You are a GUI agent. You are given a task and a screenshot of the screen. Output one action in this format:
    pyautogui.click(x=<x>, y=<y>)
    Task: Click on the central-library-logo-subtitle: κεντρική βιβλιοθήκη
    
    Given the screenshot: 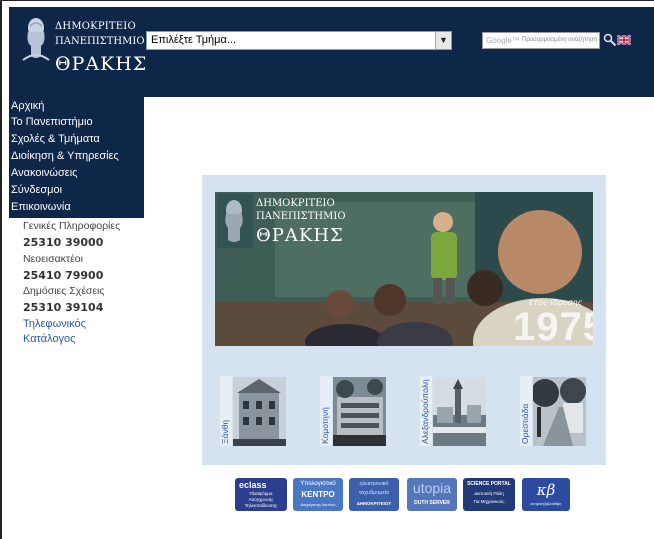 What is the action you would take?
    pyautogui.click(x=546, y=504)
    